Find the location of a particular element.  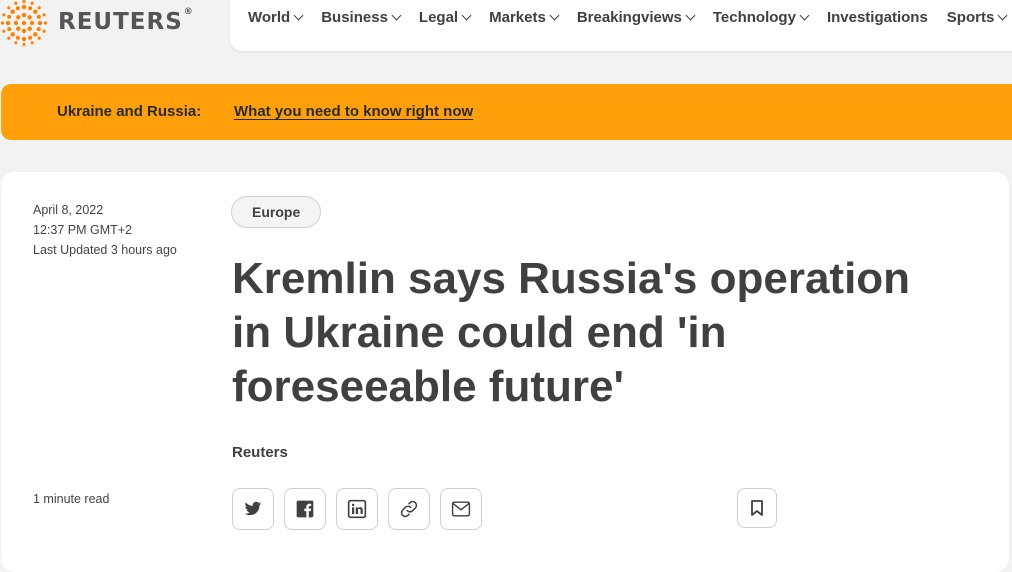

facebook-icon is located at coordinates (305, 509).